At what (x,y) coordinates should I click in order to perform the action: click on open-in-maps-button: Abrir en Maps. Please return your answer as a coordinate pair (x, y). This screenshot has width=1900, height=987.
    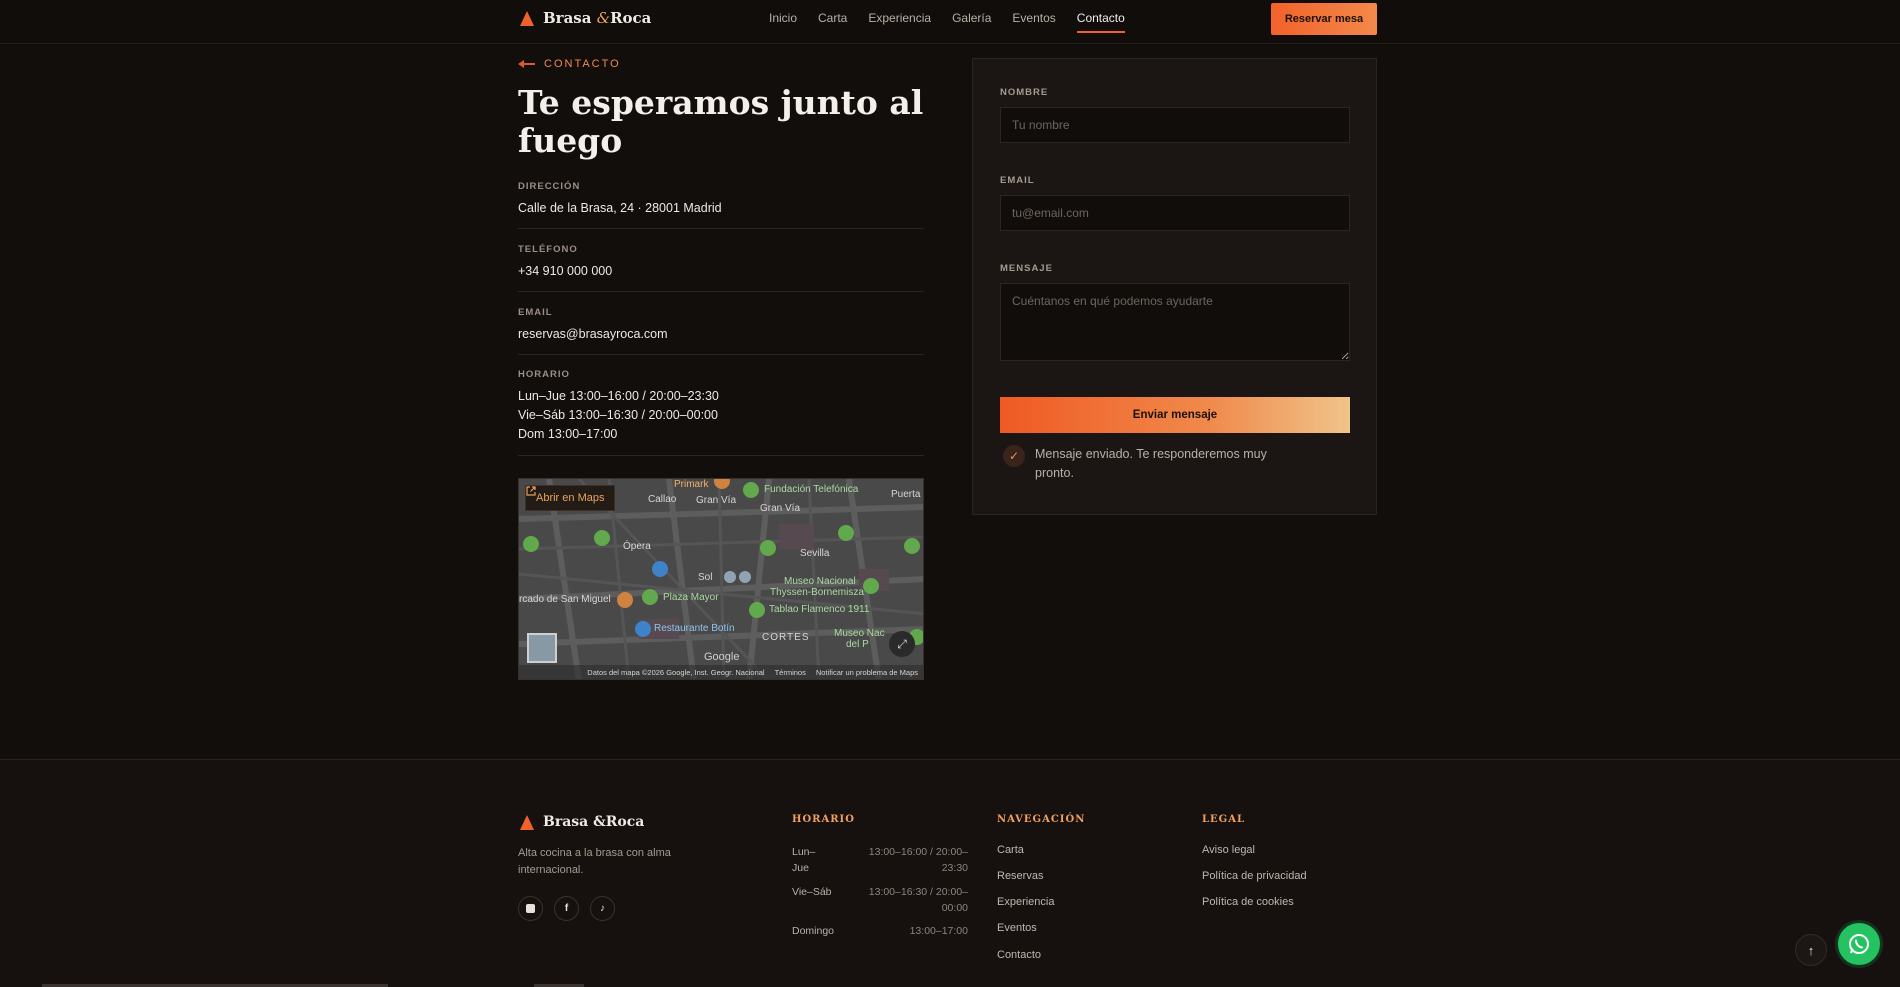
    Looking at the image, I should click on (570, 498).